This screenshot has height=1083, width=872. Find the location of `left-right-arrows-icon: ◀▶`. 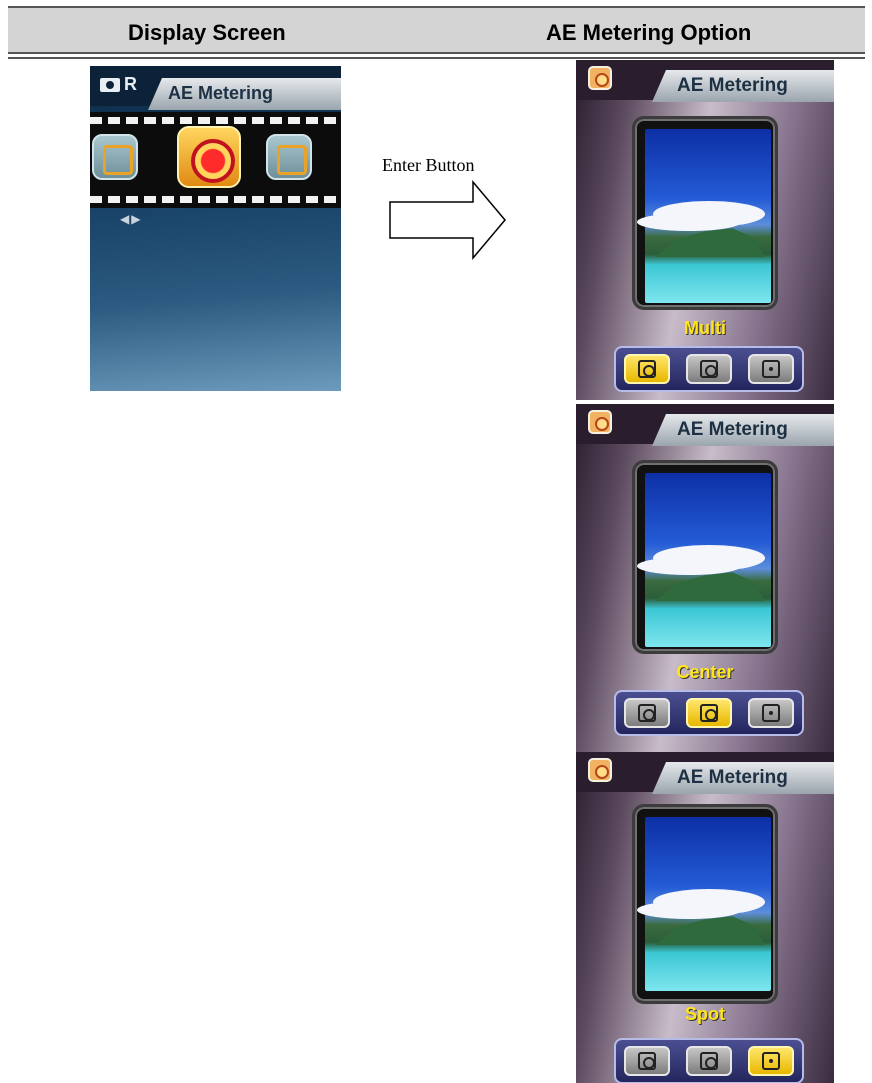

left-right-arrows-icon: ◀▶ is located at coordinates (131, 219).